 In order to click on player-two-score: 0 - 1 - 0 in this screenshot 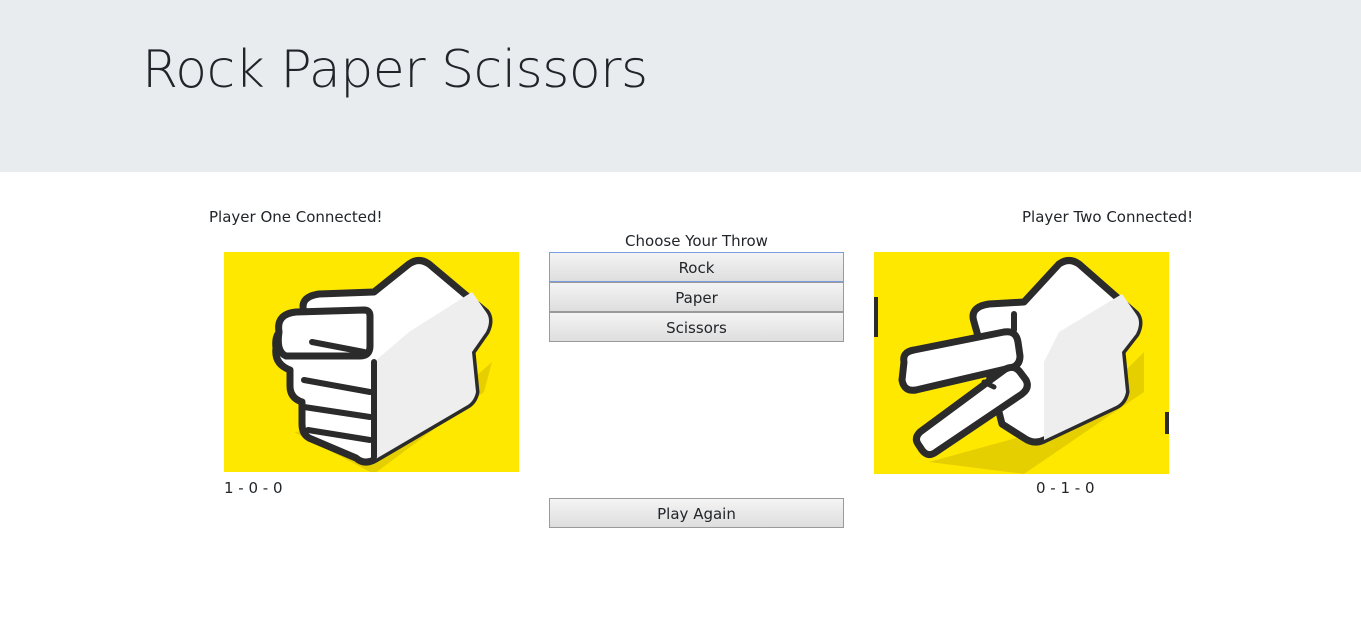, I will do `click(1065, 488)`.